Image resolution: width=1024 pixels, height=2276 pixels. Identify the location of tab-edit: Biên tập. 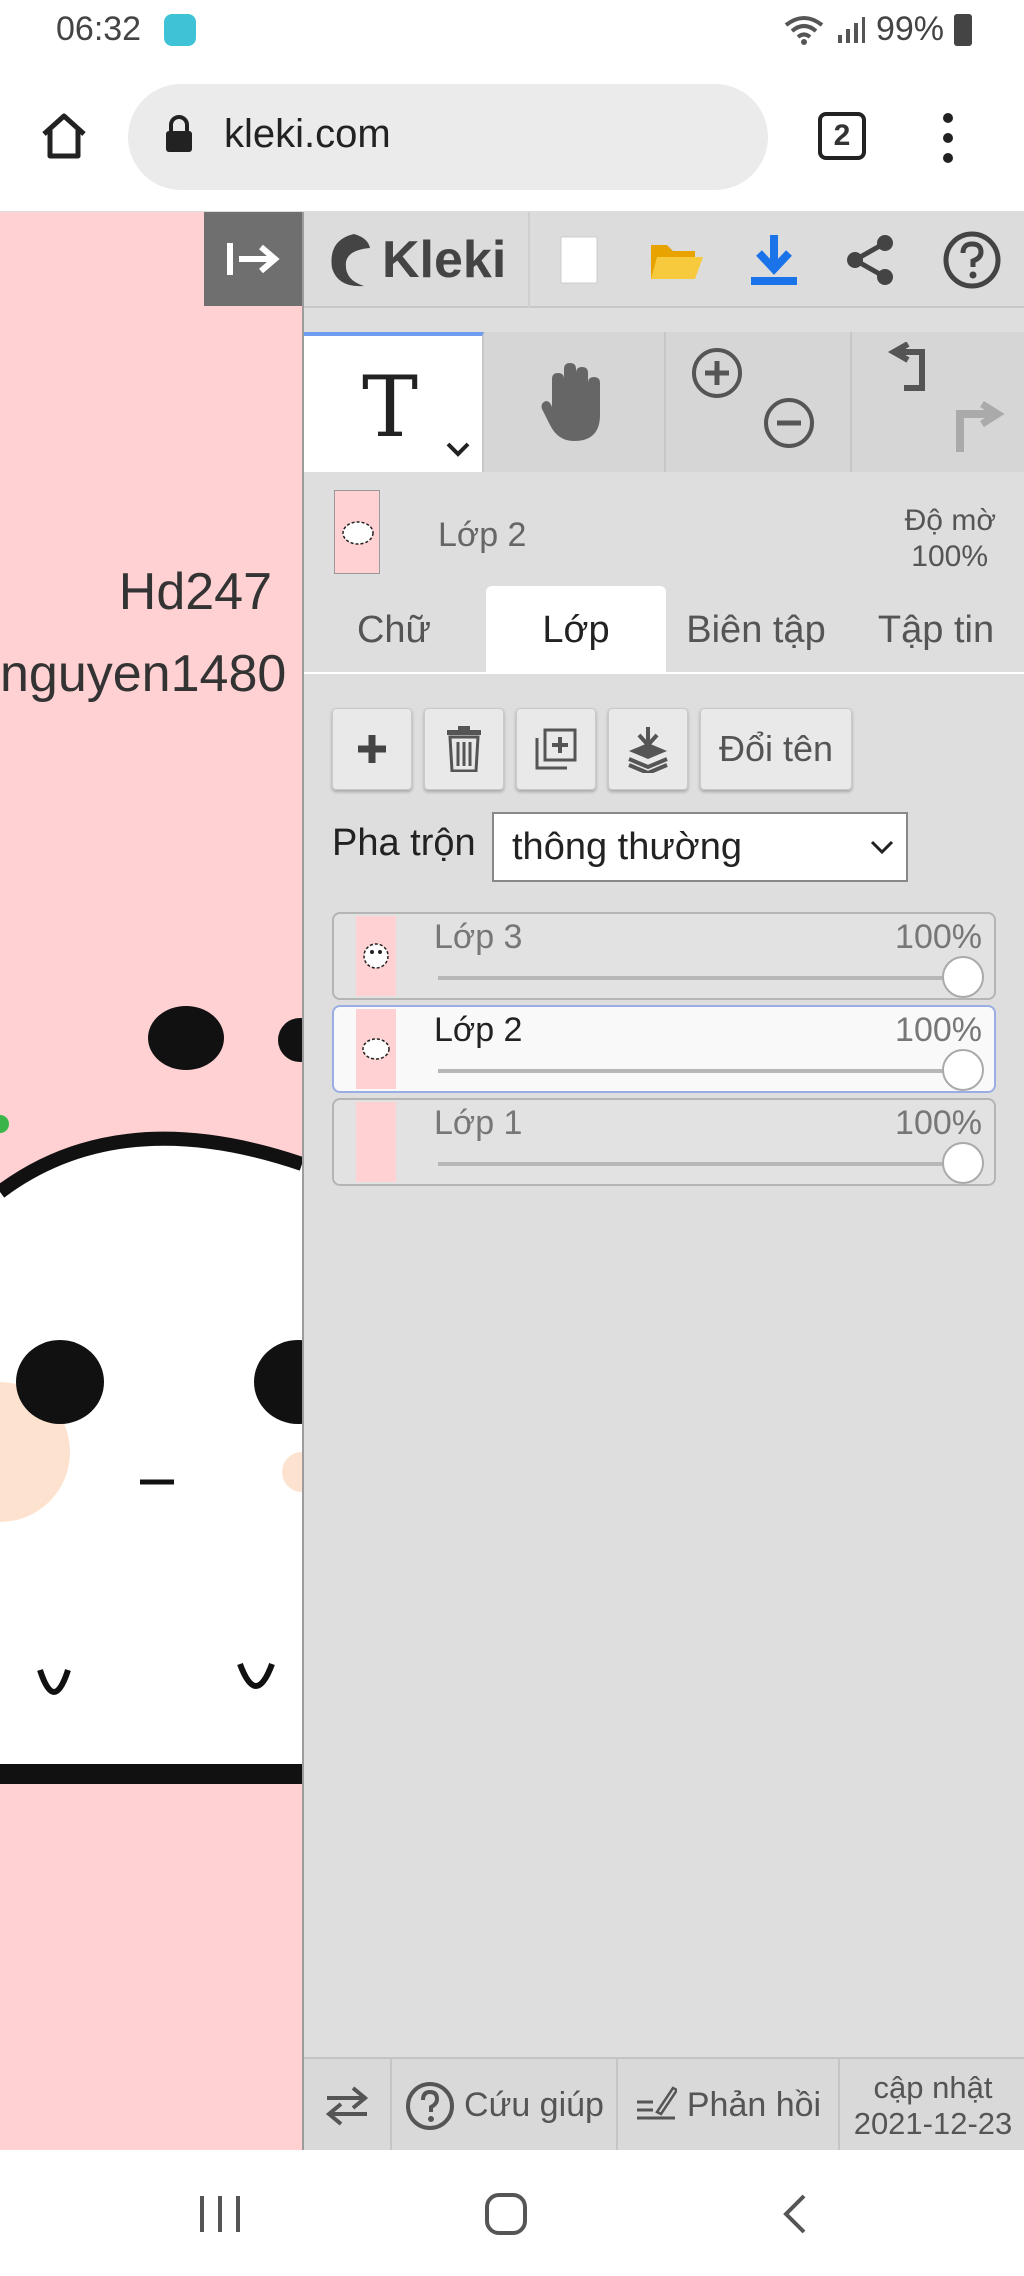
(756, 630).